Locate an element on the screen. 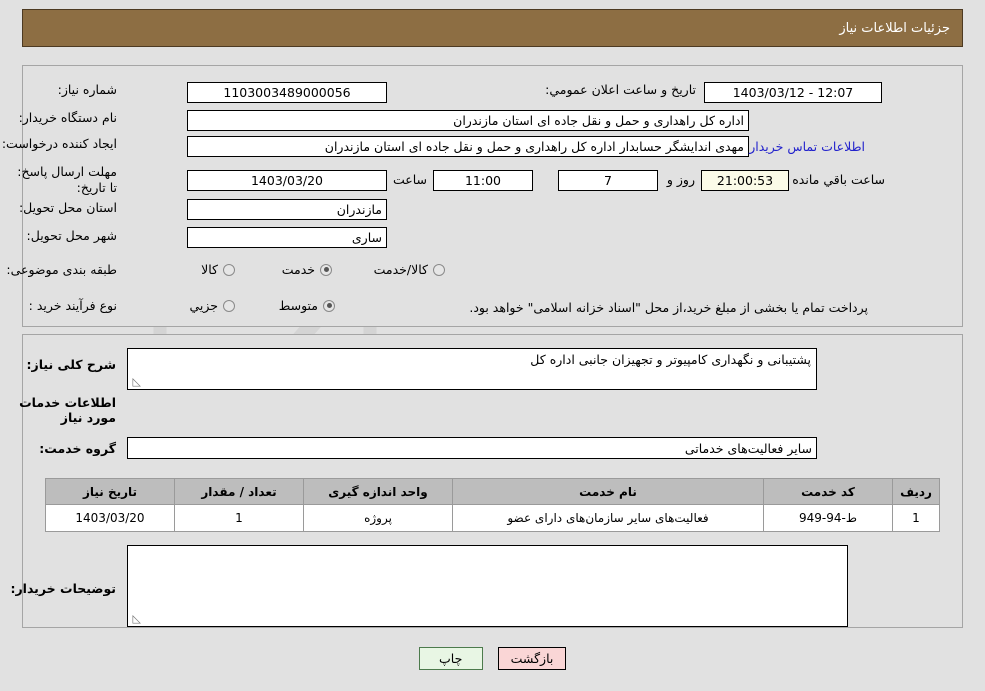 The height and width of the screenshot is (691, 985). deadline-label: مهلت ارسال پاسخ: تا تاریخ: is located at coordinates (67, 179).